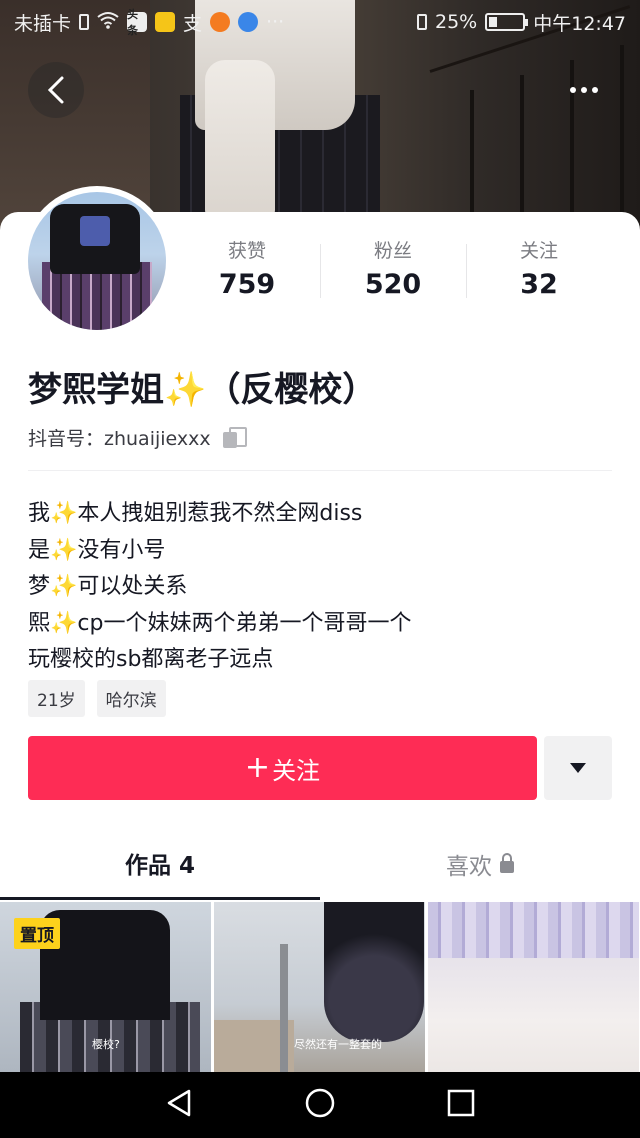 This screenshot has height=1138, width=640. I want to click on video-thumbnail, so click(533, 987).